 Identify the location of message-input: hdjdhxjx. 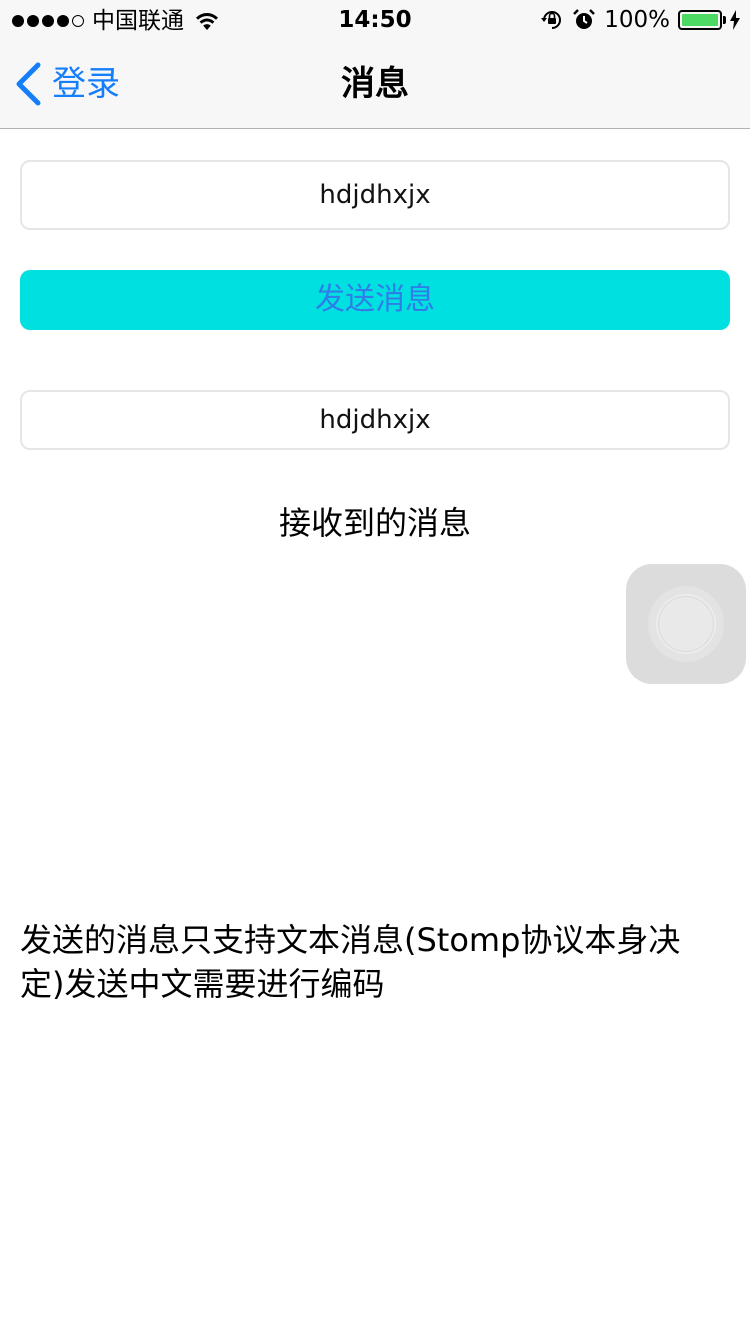
(375, 195).